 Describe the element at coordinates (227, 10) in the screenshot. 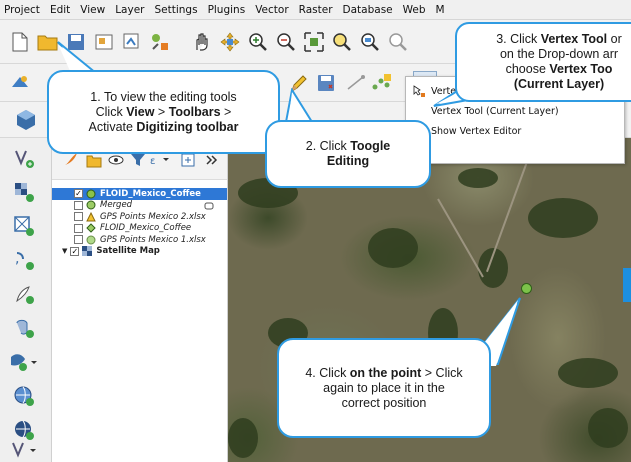

I see `menu-plugins: Plugins` at that location.